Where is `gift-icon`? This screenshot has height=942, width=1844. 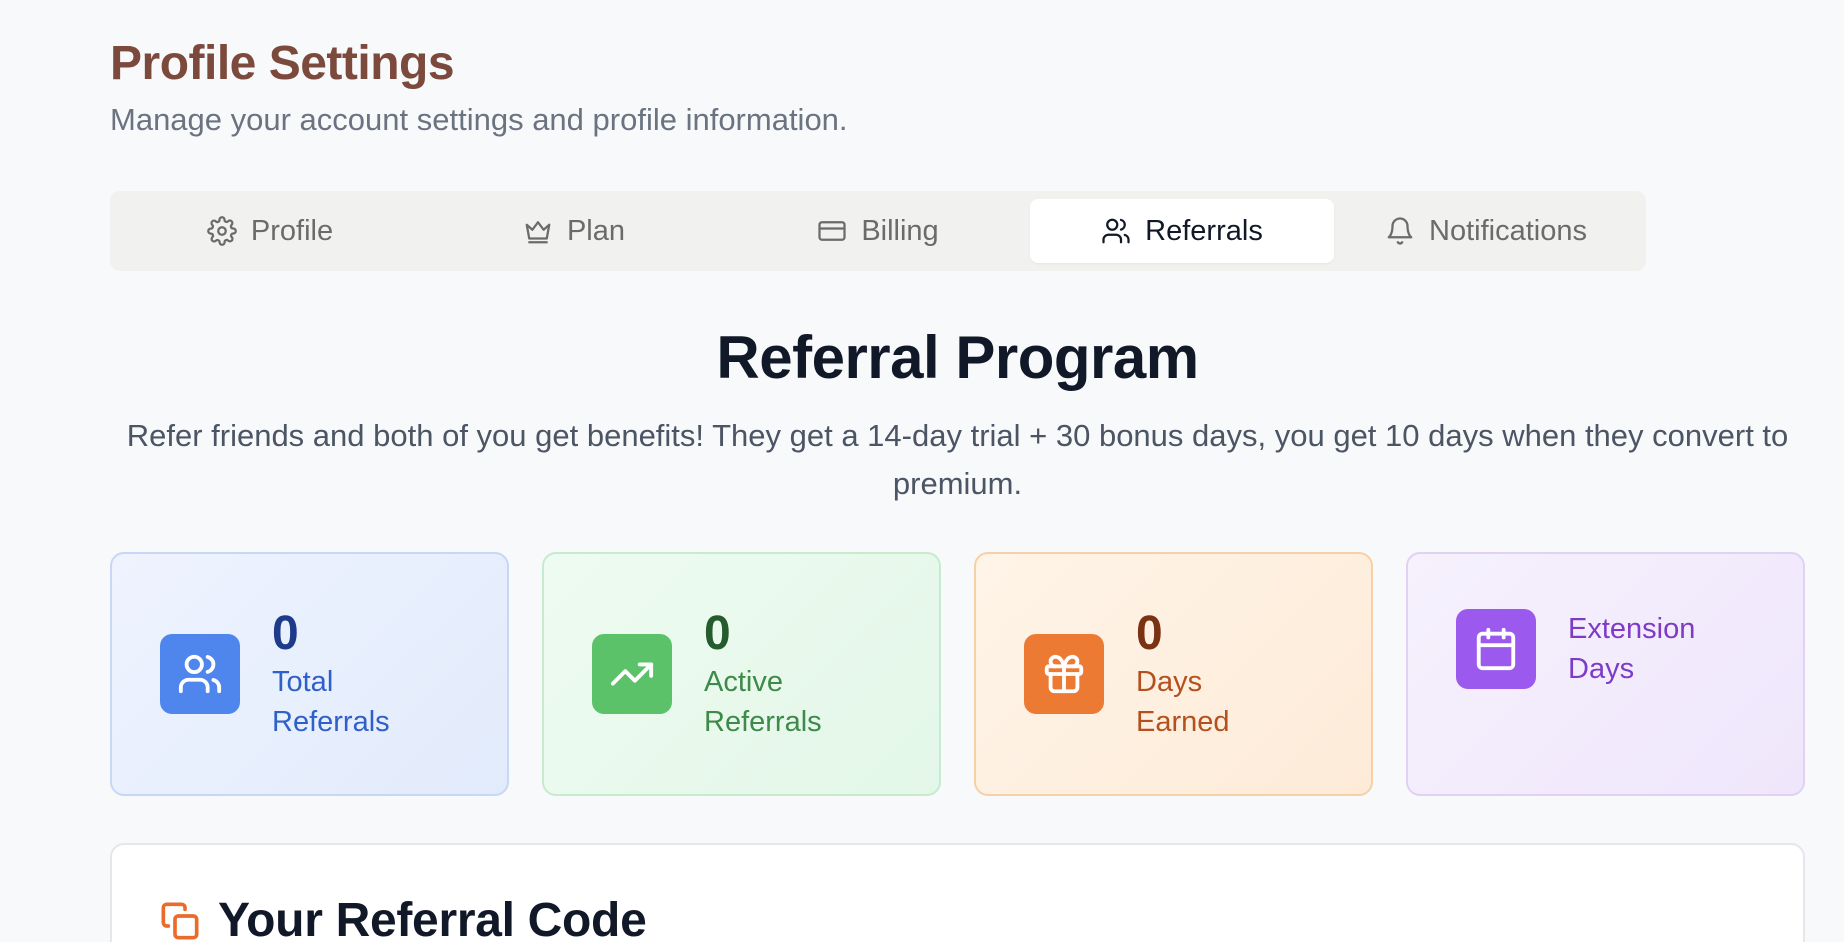 gift-icon is located at coordinates (1064, 674).